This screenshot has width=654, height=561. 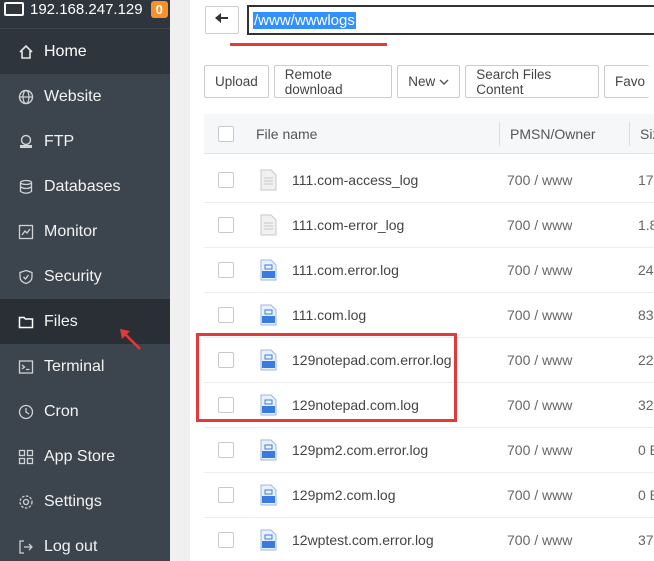 I want to click on table-row: 12wptest.com.error.log 700 / www 378, so click(x=429, y=539).